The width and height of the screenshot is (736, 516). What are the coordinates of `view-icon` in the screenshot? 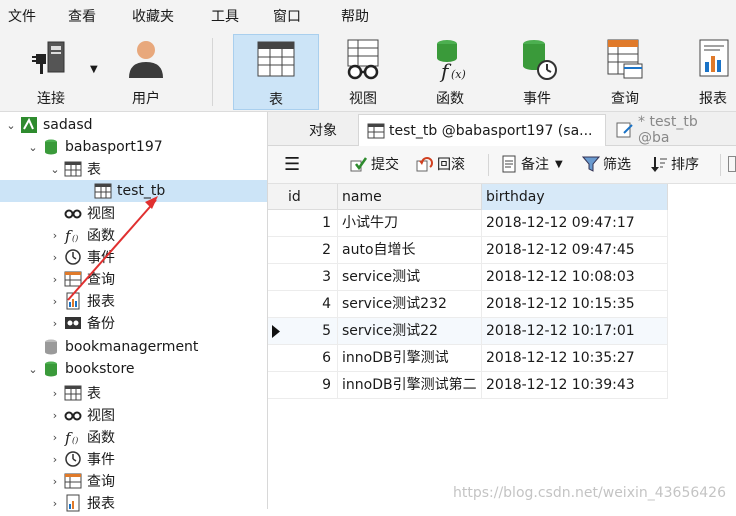 It's located at (363, 59).